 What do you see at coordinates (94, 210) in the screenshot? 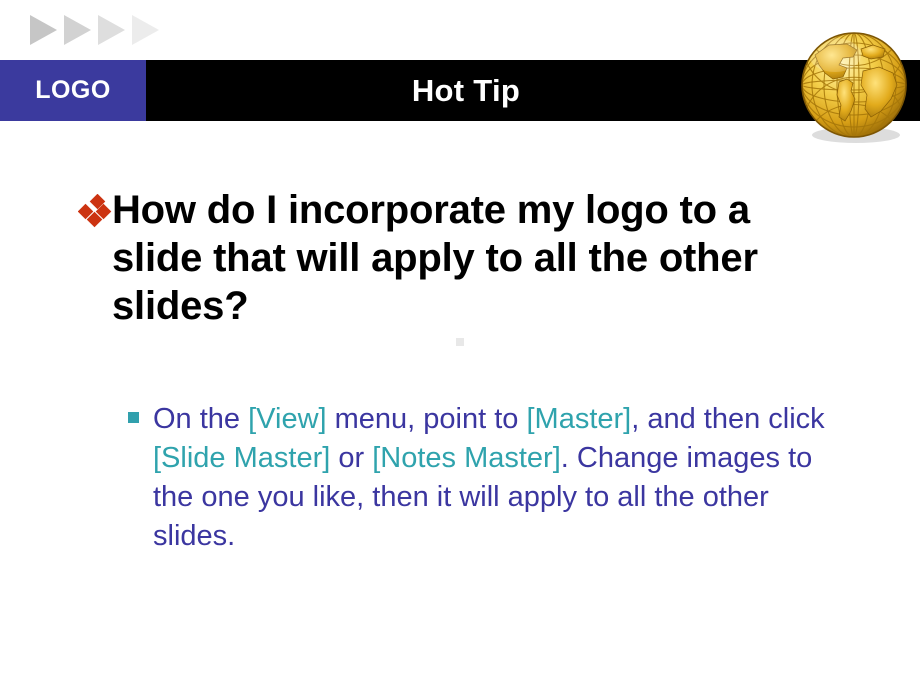
I see `diamond-cluster-bullet-icon` at bounding box center [94, 210].